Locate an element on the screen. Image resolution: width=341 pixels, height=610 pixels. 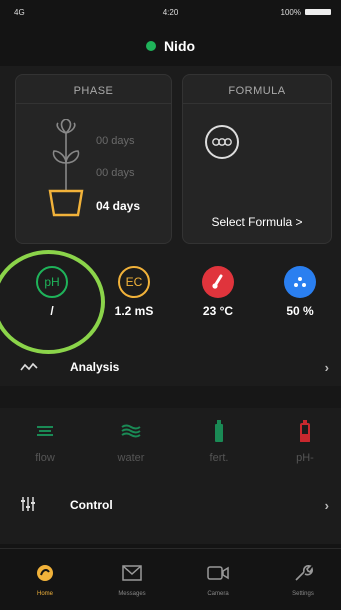
ec-value: 1.2 mS is located at coordinates (134, 311).